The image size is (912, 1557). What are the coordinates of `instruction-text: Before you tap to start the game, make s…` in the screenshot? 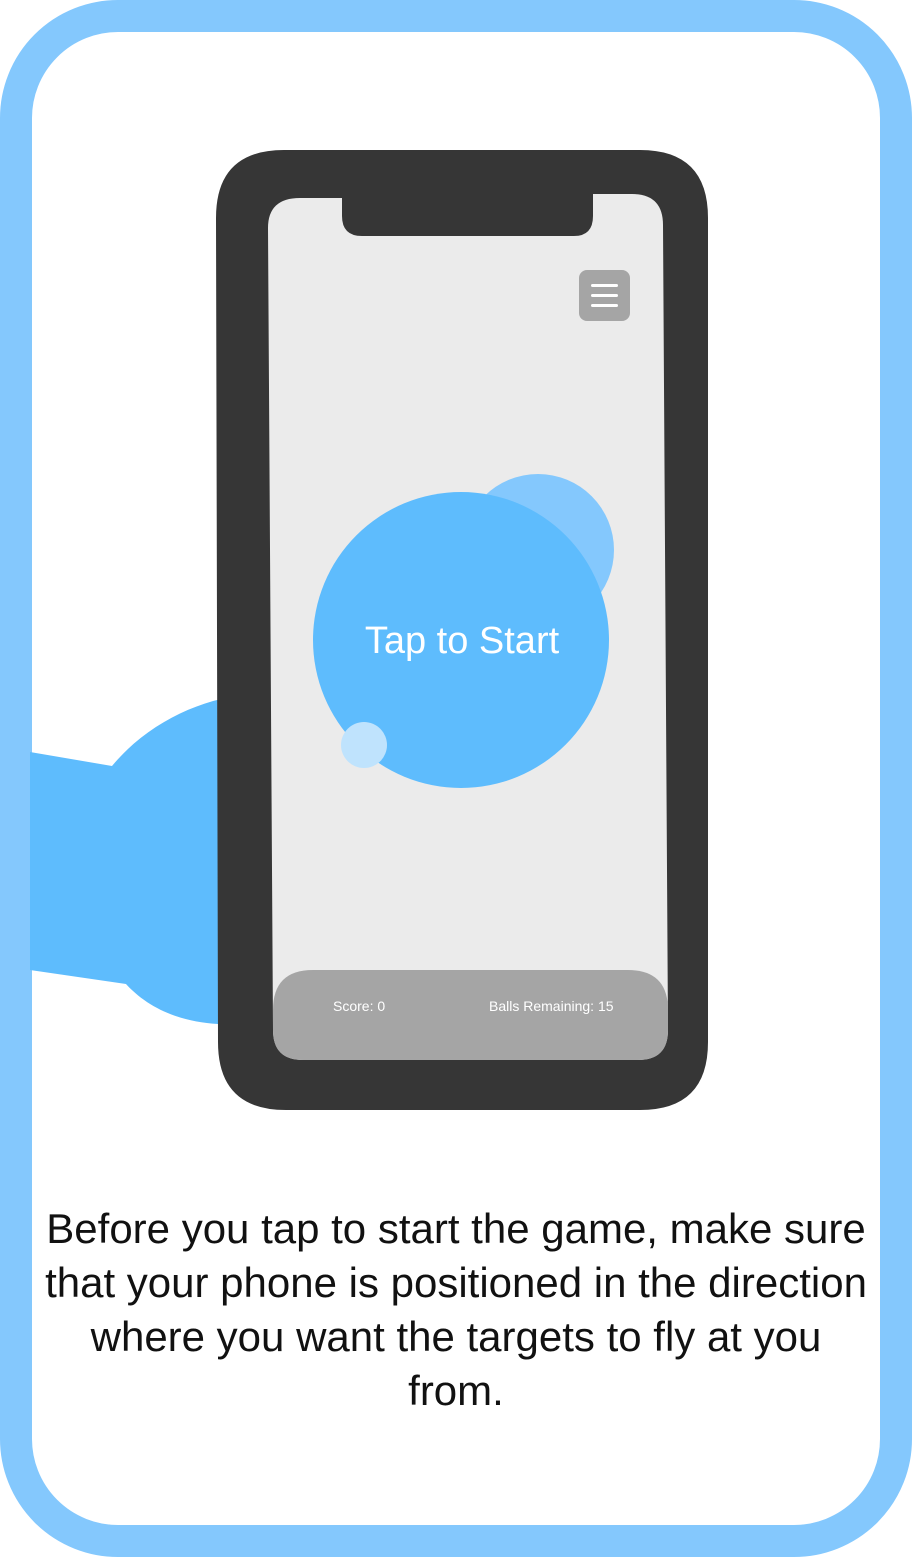 It's located at (456, 1309).